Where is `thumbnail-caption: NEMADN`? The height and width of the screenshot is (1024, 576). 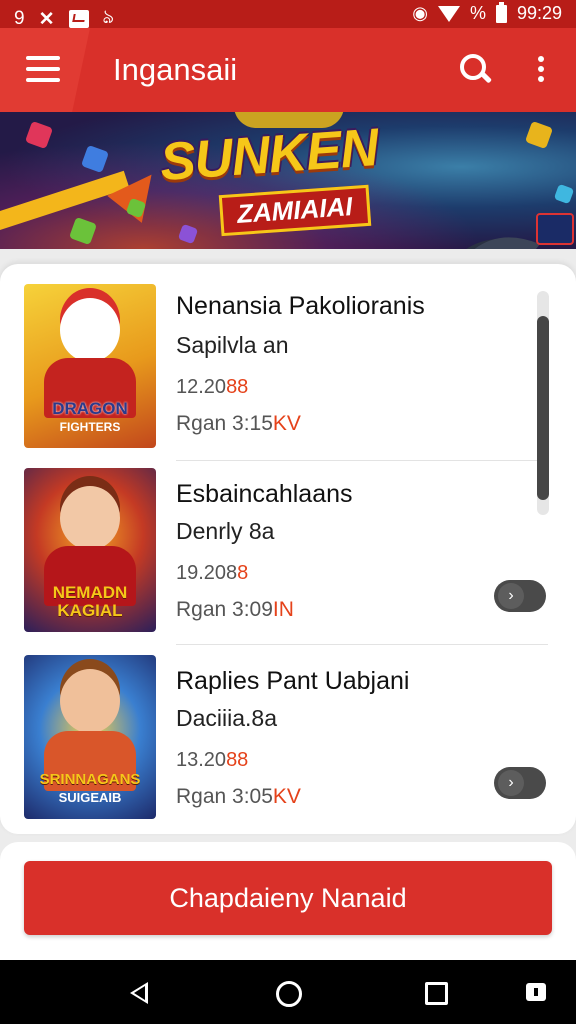 thumbnail-caption: NEMADN is located at coordinates (90, 592).